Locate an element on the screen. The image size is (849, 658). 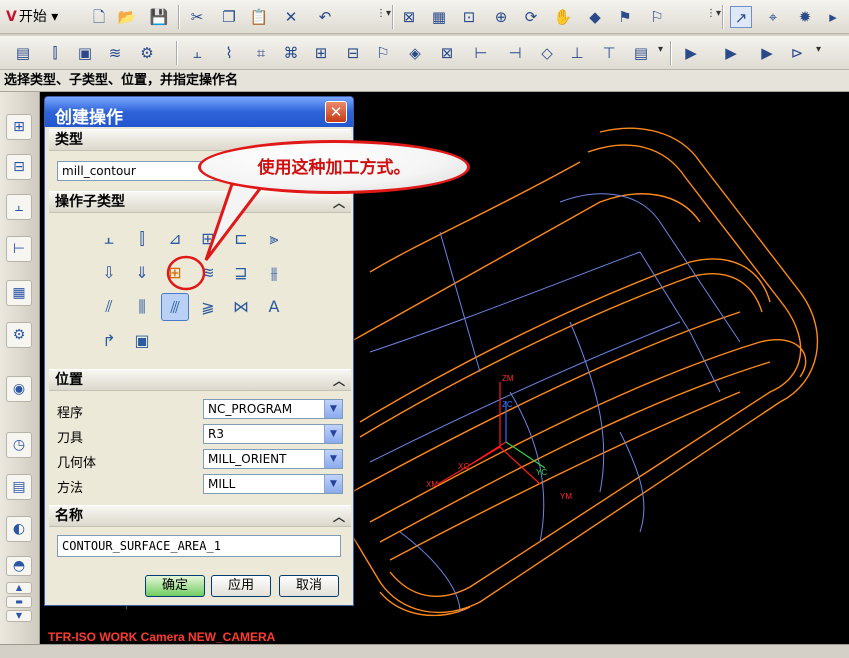
zlevel-profile-icon: ⊏ is located at coordinates (241, 239).